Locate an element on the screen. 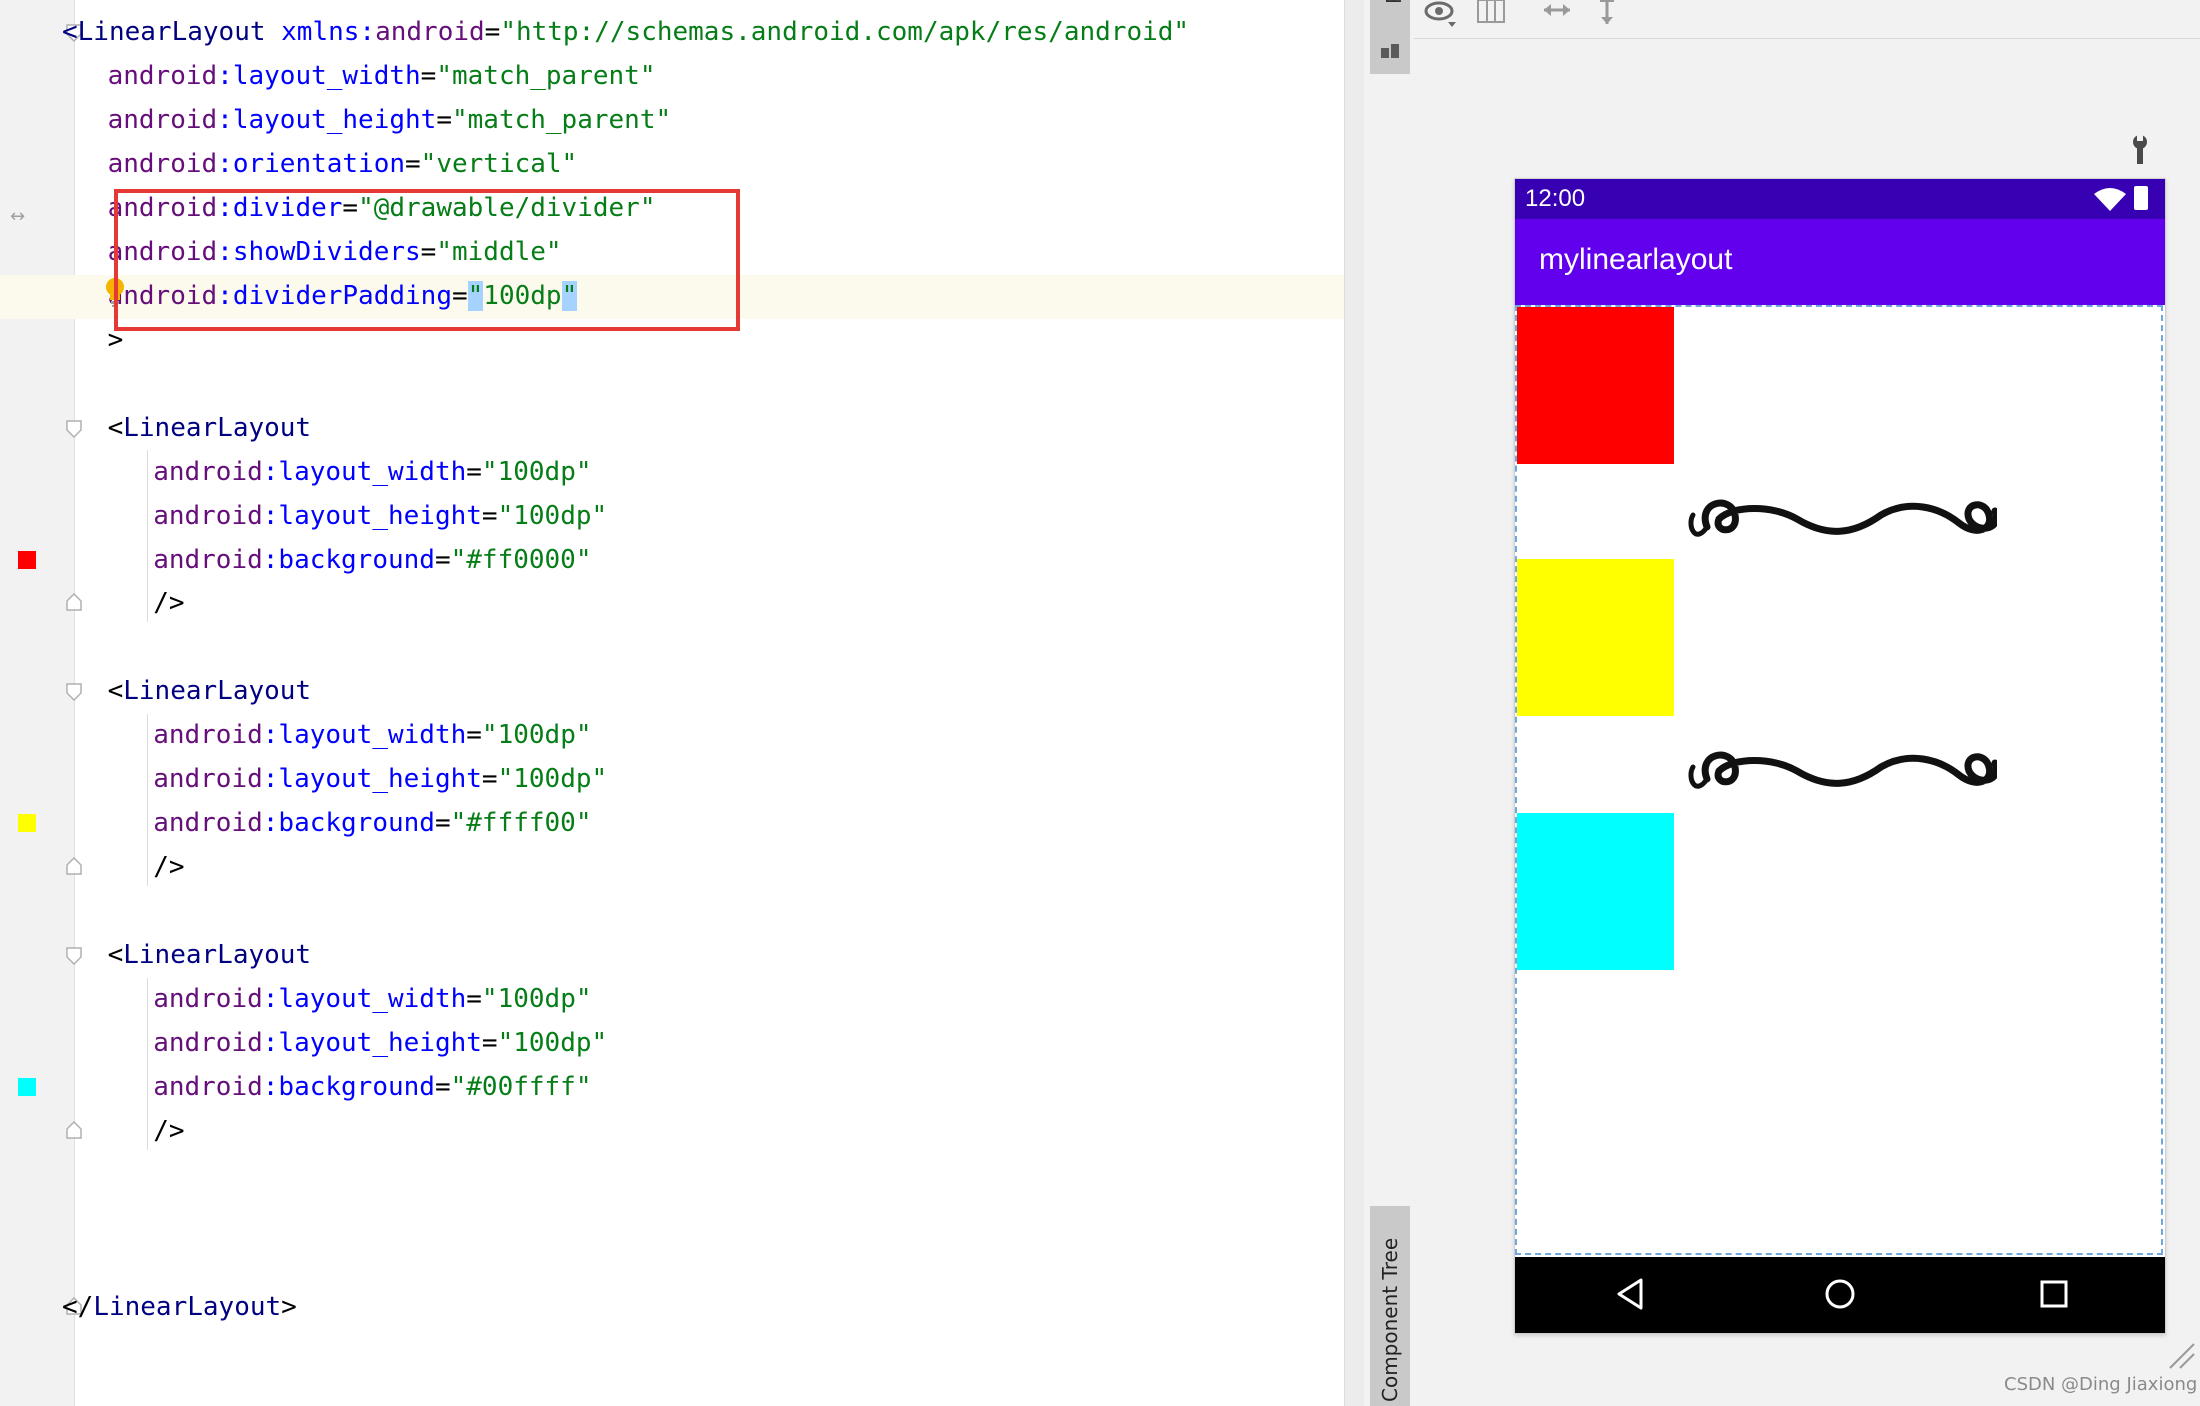 The height and width of the screenshot is (1406, 2200). component-tree-label: Component Tree is located at coordinates (1390, 1319).